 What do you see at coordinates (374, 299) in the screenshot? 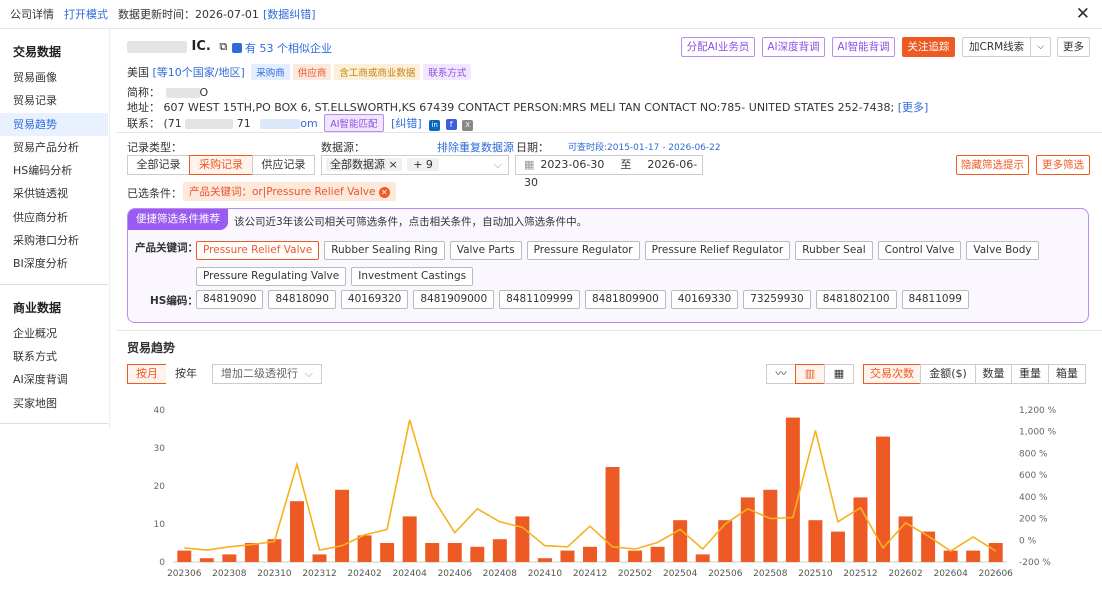
I see `hs-code-chip: 40169320` at bounding box center [374, 299].